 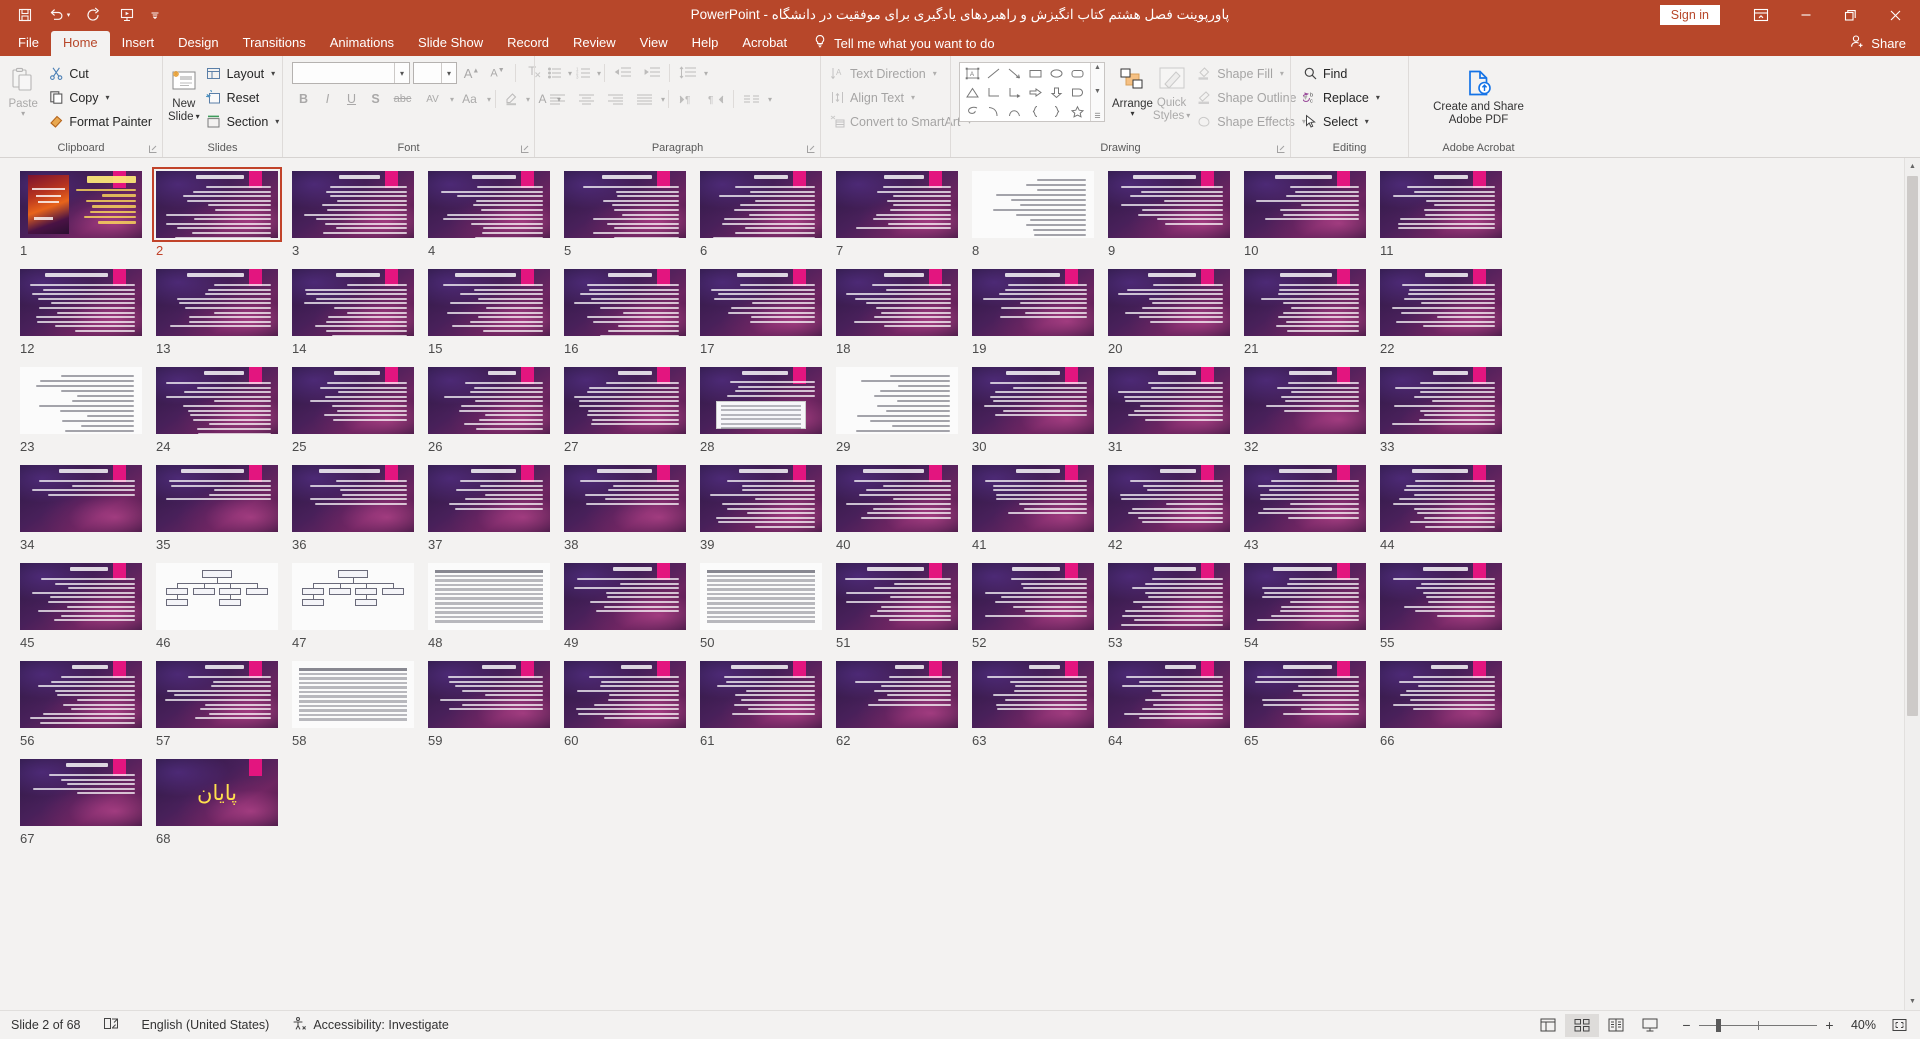 I want to click on align-left-button, so click(x=557, y=99).